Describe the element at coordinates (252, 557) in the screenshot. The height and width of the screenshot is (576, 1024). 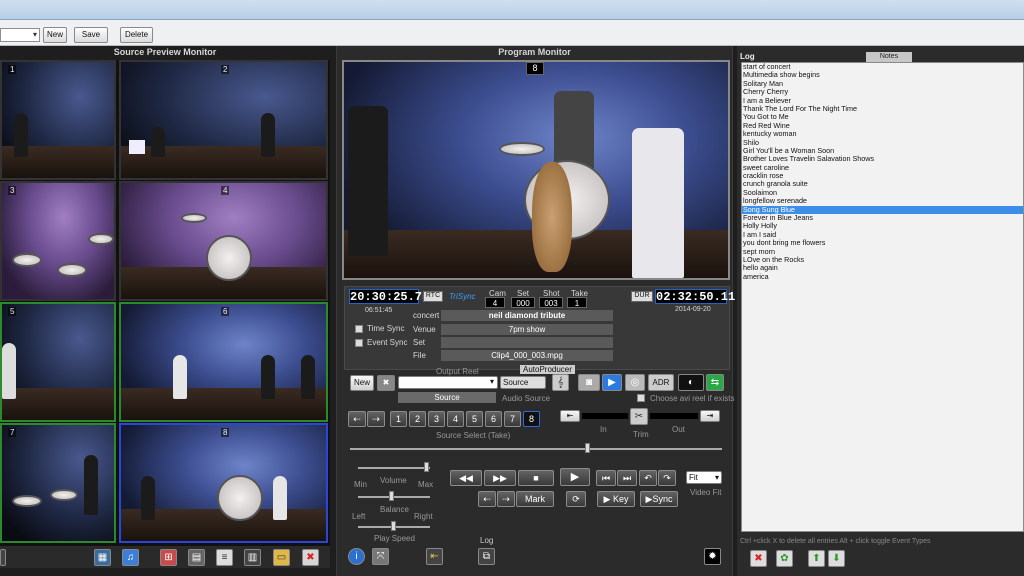
I see `film-icon: ▥` at that location.